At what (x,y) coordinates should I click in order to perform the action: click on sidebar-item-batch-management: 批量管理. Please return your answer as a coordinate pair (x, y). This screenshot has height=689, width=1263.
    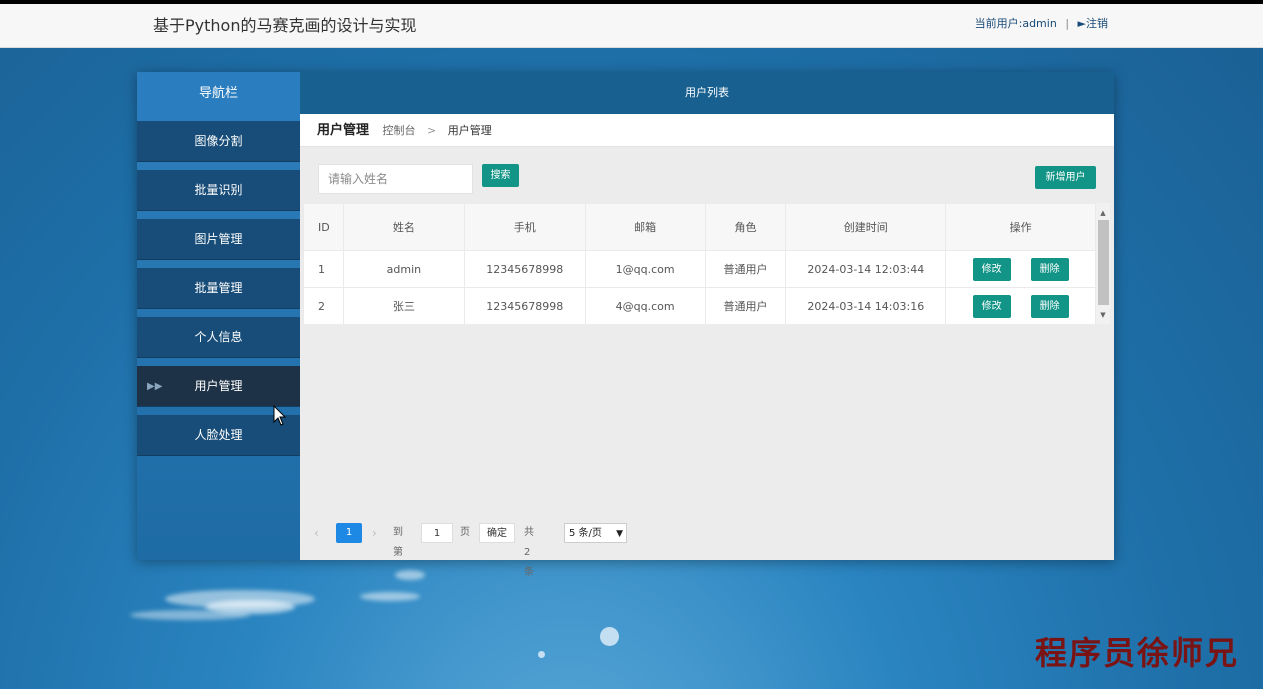
    Looking at the image, I should click on (218, 288).